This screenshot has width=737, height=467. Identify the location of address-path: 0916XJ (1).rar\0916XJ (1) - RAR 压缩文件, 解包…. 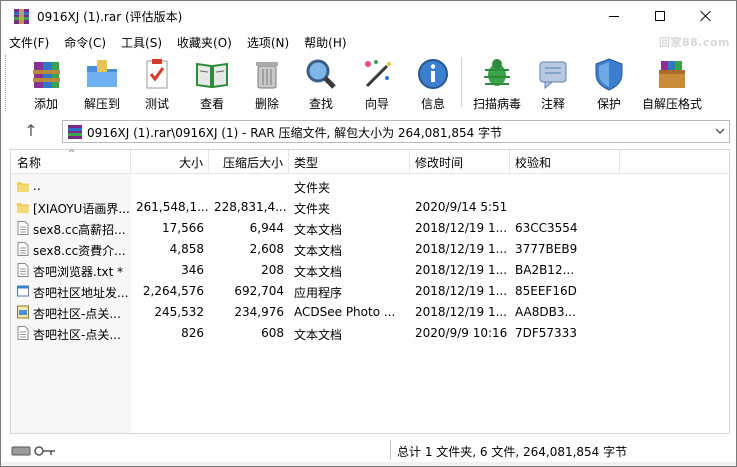
(295, 133).